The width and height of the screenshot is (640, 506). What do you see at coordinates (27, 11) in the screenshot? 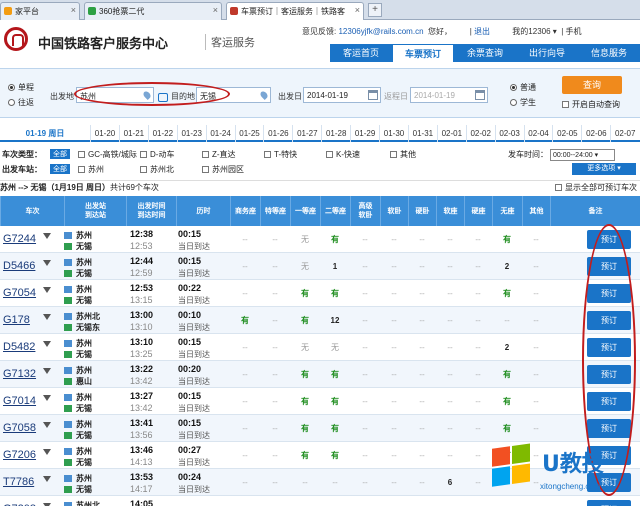
I see `tab-label: 家平台` at bounding box center [27, 11].